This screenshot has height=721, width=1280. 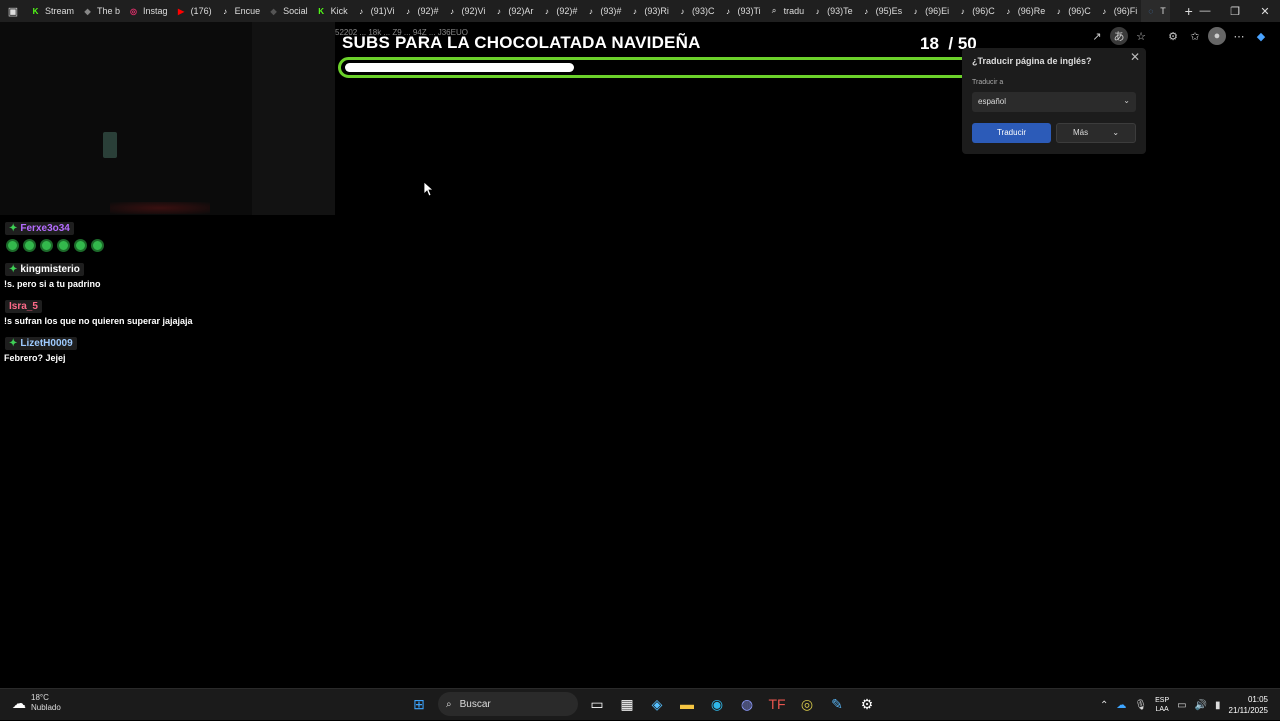 I want to click on chat-username-chip: Isra_5, so click(x=23, y=306).